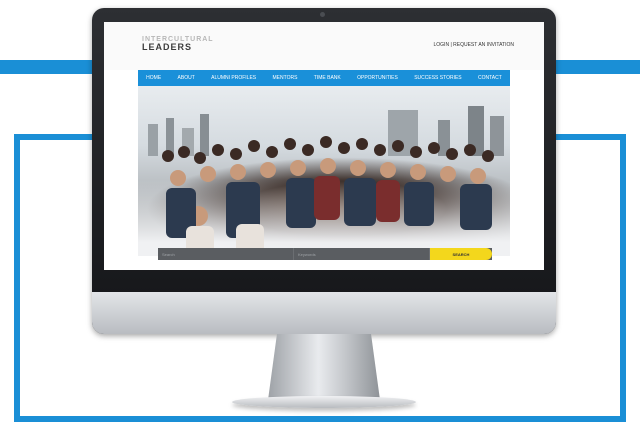  Describe the element at coordinates (461, 254) in the screenshot. I see `search-button: SEARCH` at that location.